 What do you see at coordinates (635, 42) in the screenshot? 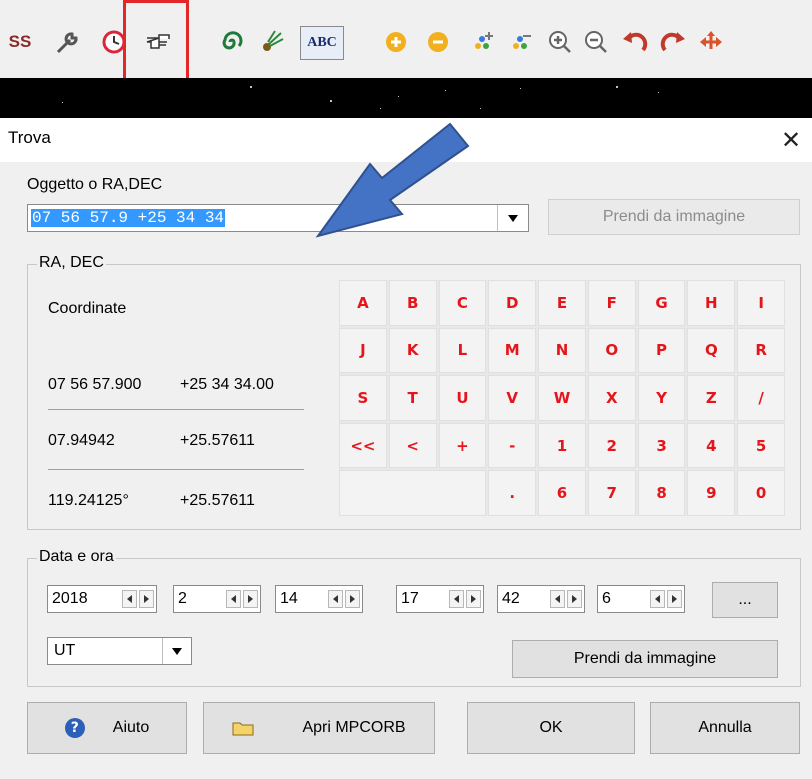
I see `undo-icon` at bounding box center [635, 42].